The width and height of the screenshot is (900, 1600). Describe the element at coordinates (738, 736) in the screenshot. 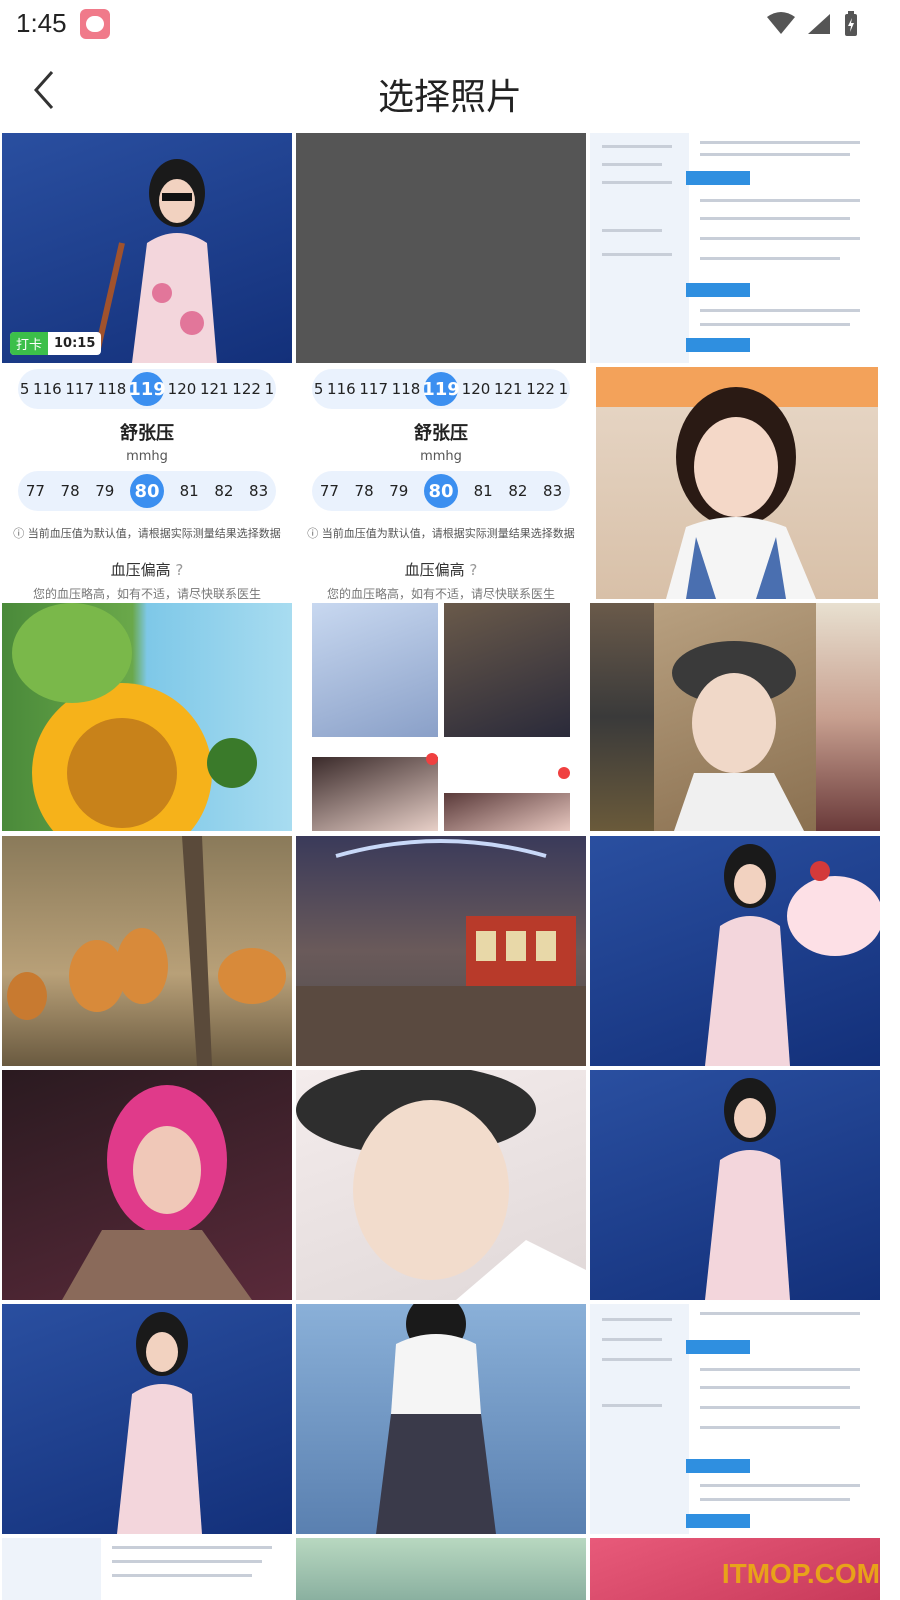

I see `photo-girl-beret` at that location.